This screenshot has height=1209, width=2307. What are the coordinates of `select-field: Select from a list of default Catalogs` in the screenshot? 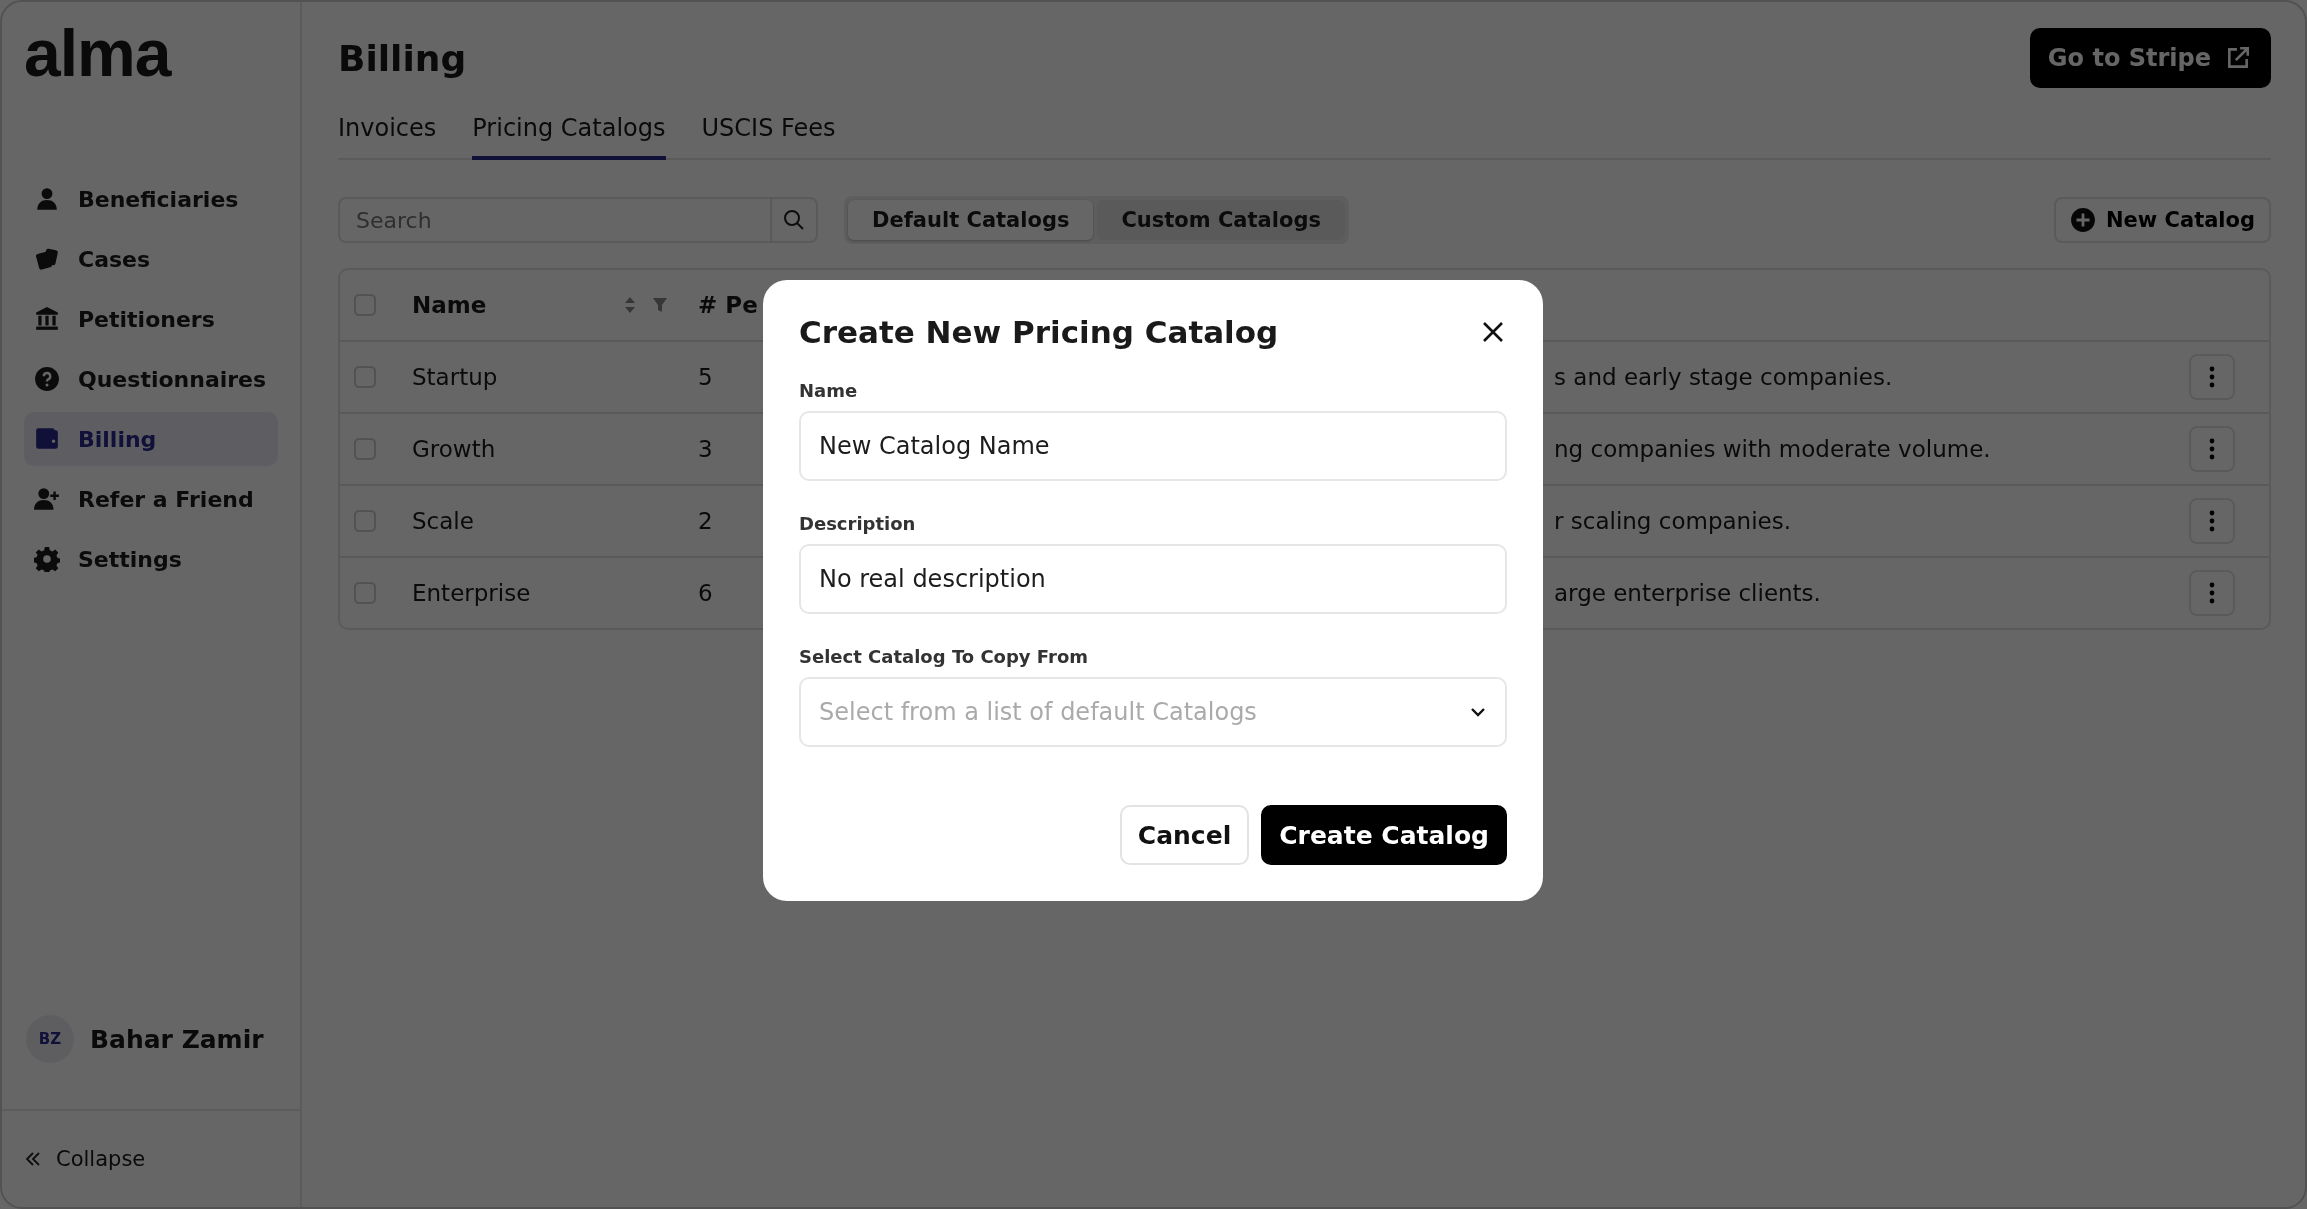 It's located at (1153, 712).